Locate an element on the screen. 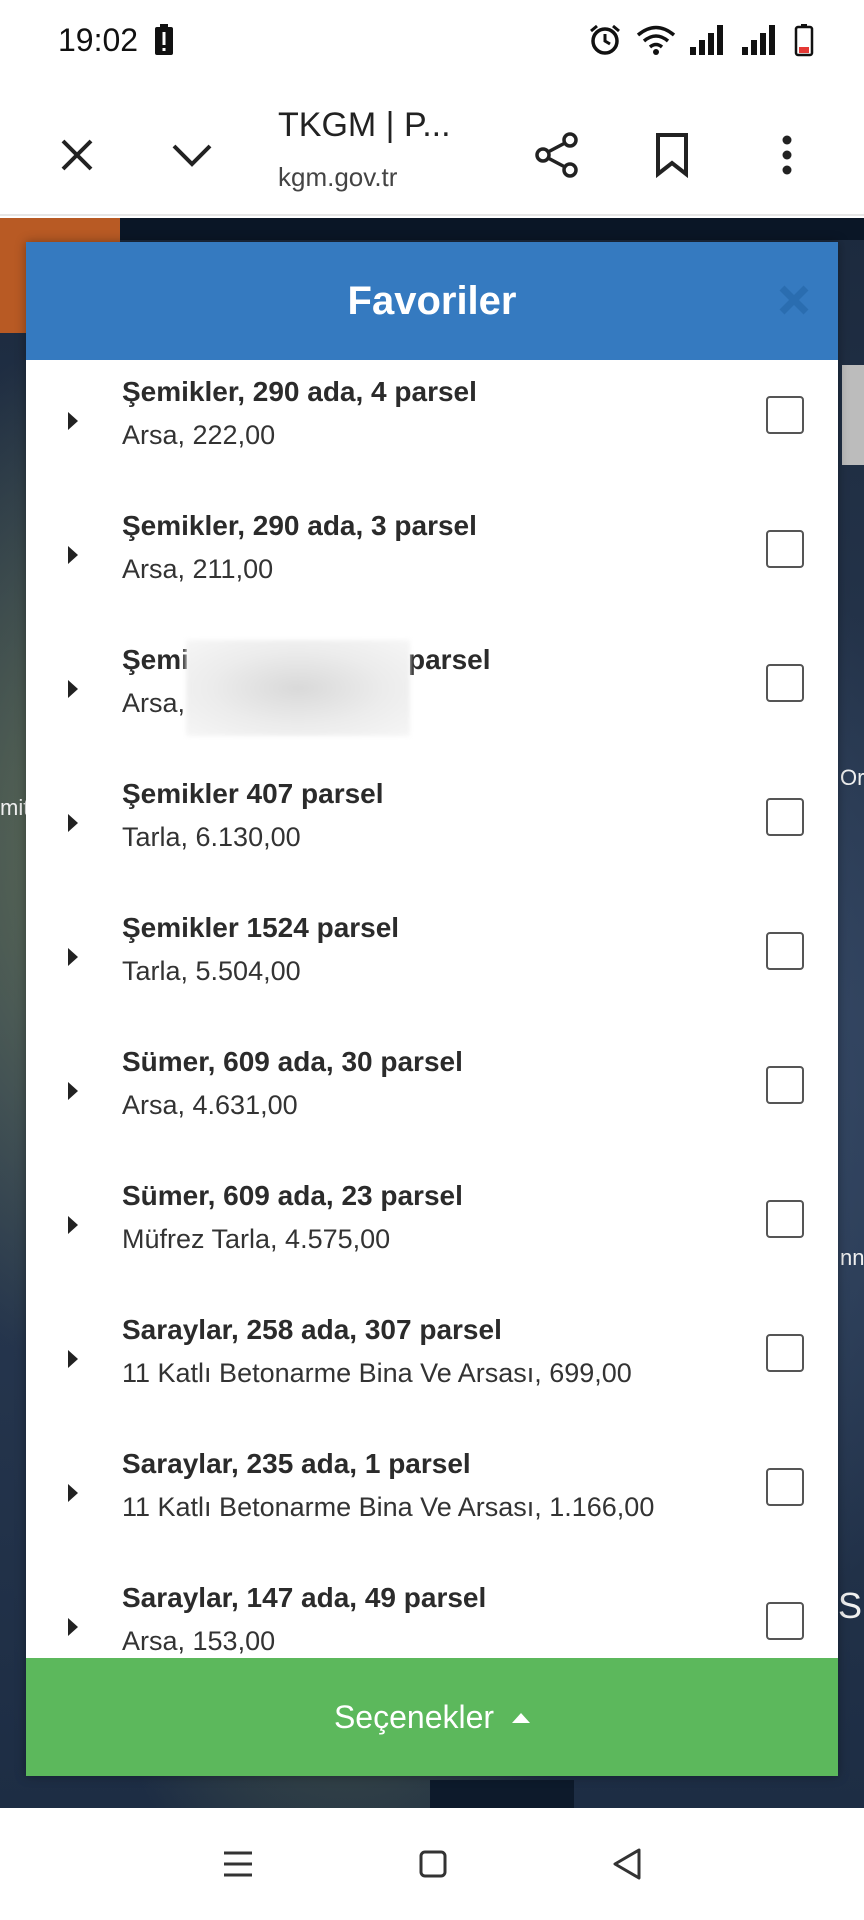  bookmark-button is located at coordinates (672, 155).